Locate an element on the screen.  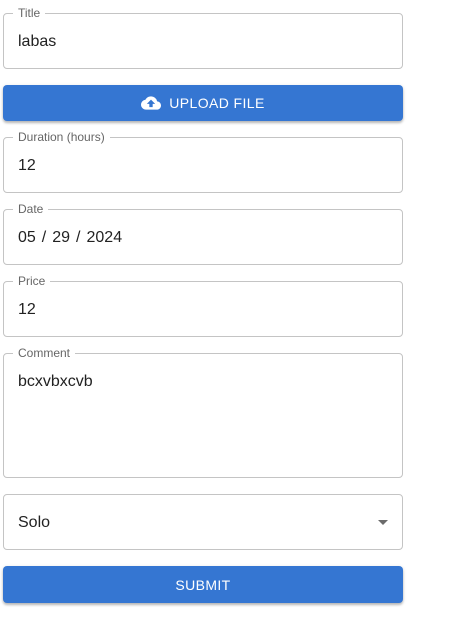
submit-button: SUBMIT is located at coordinates (203, 584).